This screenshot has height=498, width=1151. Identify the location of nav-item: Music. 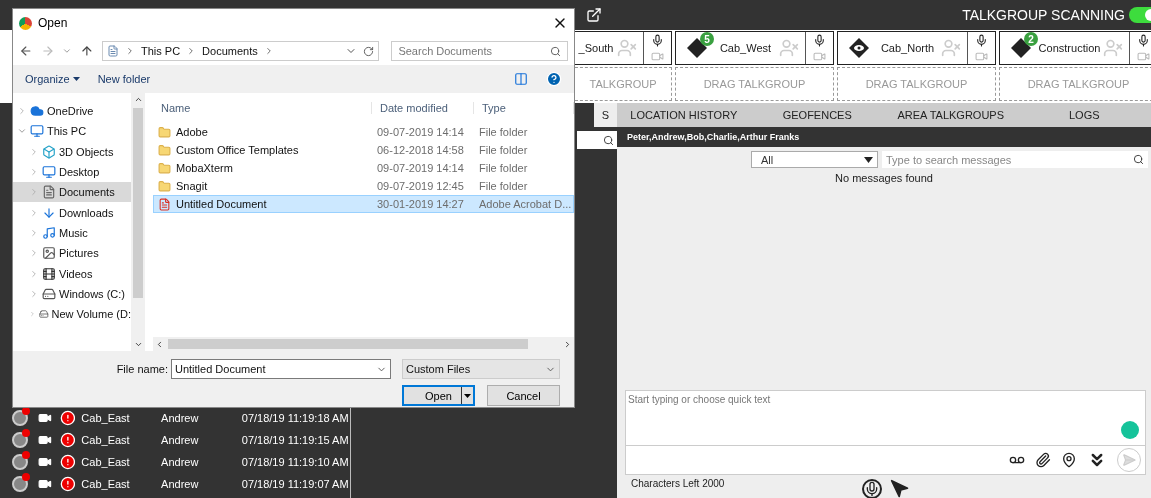
(72, 233).